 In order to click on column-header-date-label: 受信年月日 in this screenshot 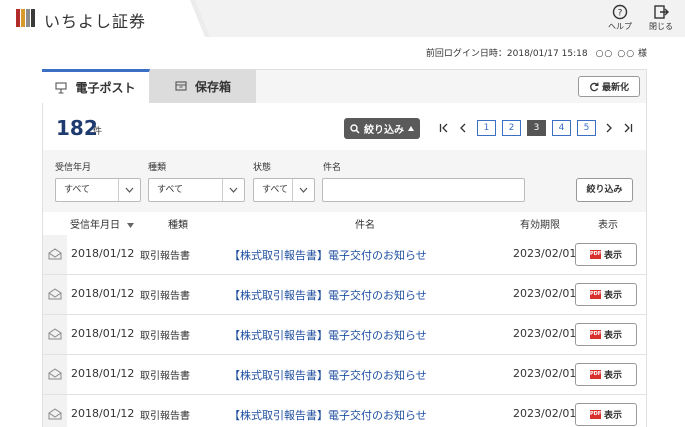, I will do `click(95, 225)`.